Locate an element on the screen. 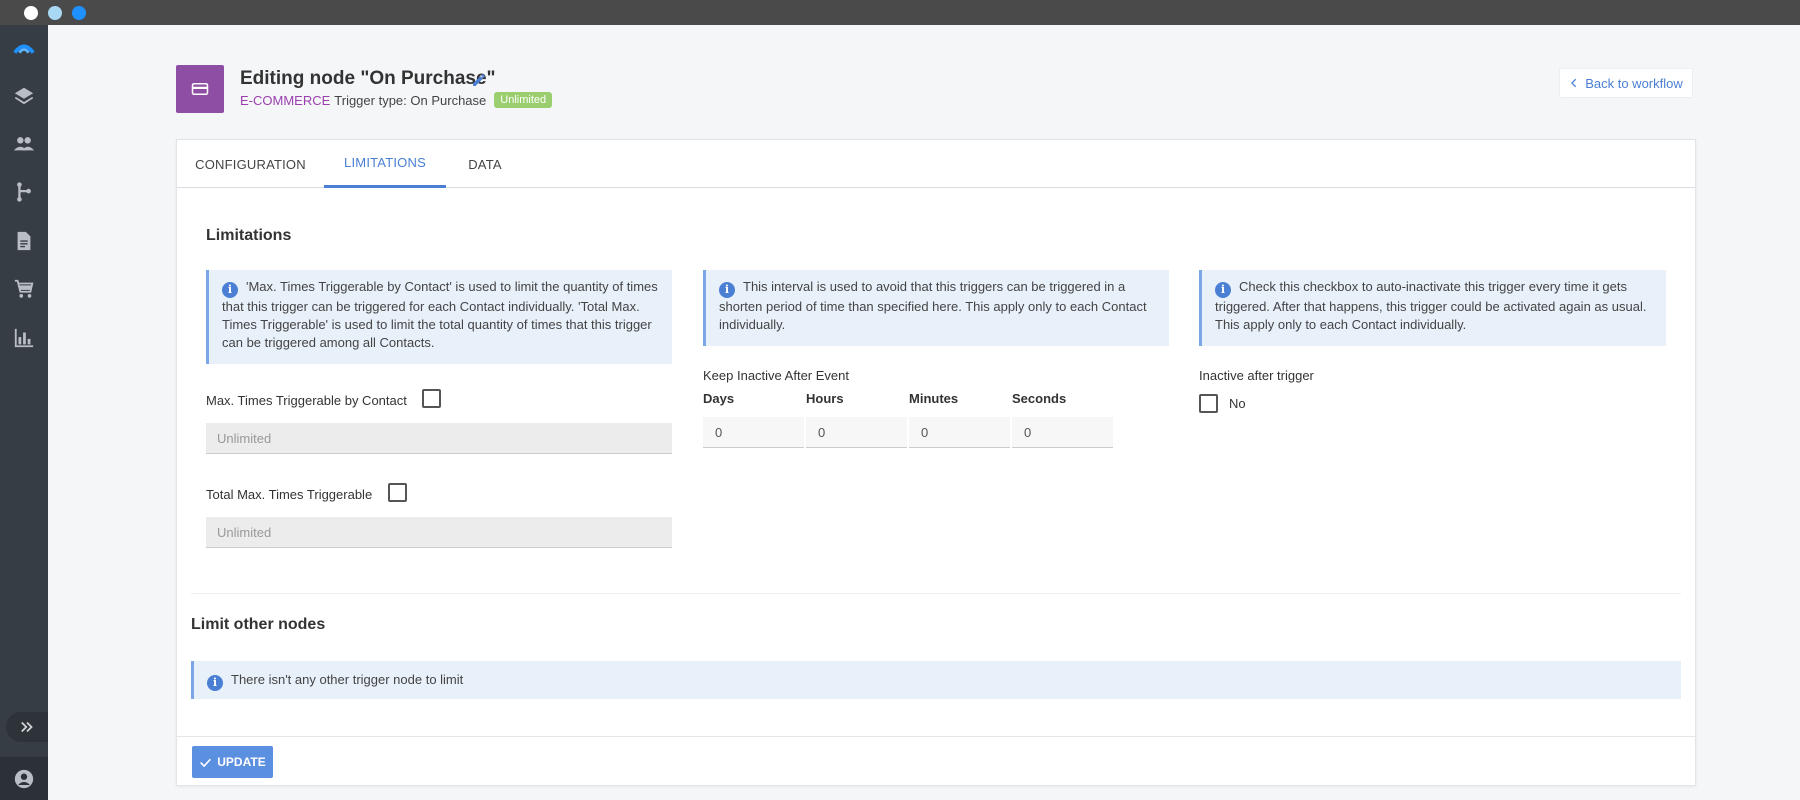 Image resolution: width=1800 pixels, height=800 pixels. tab-limitations: LIMITATIONS is located at coordinates (385, 164).